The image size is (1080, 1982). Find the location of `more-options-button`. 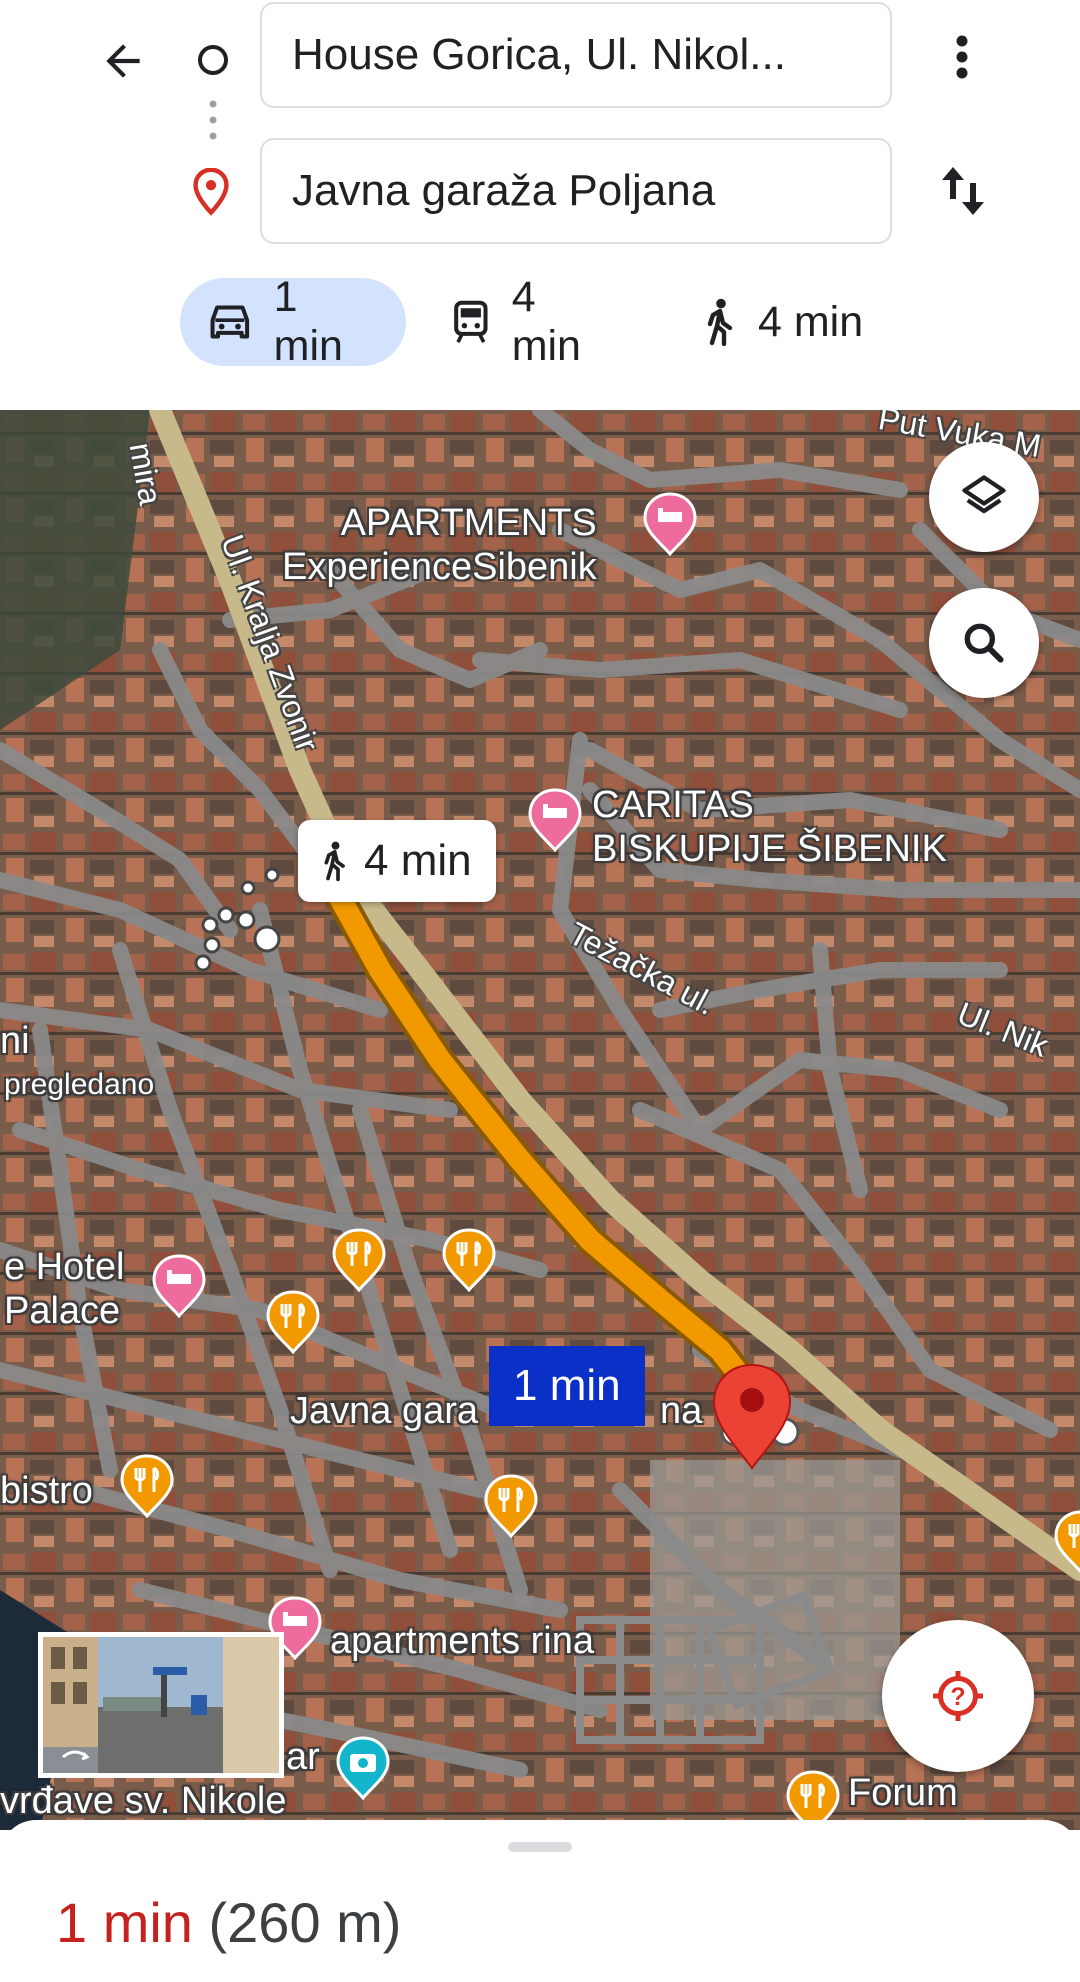

more-options-button is located at coordinates (962, 57).